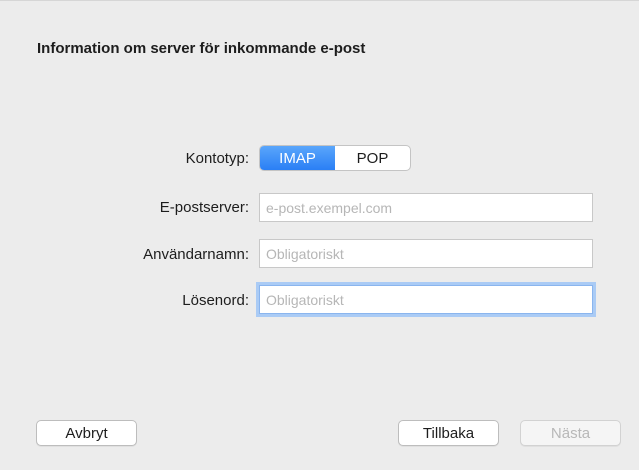  I want to click on account-type-segmented-control: IMAP POP, so click(335, 158).